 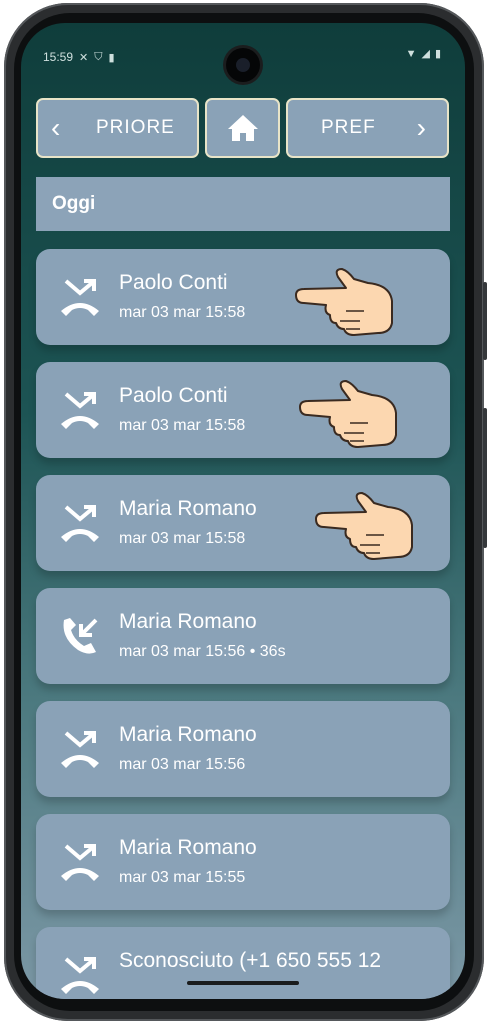 I want to click on call-log-item: Sconosciuto (+1 650 555 12, so click(x=243, y=963).